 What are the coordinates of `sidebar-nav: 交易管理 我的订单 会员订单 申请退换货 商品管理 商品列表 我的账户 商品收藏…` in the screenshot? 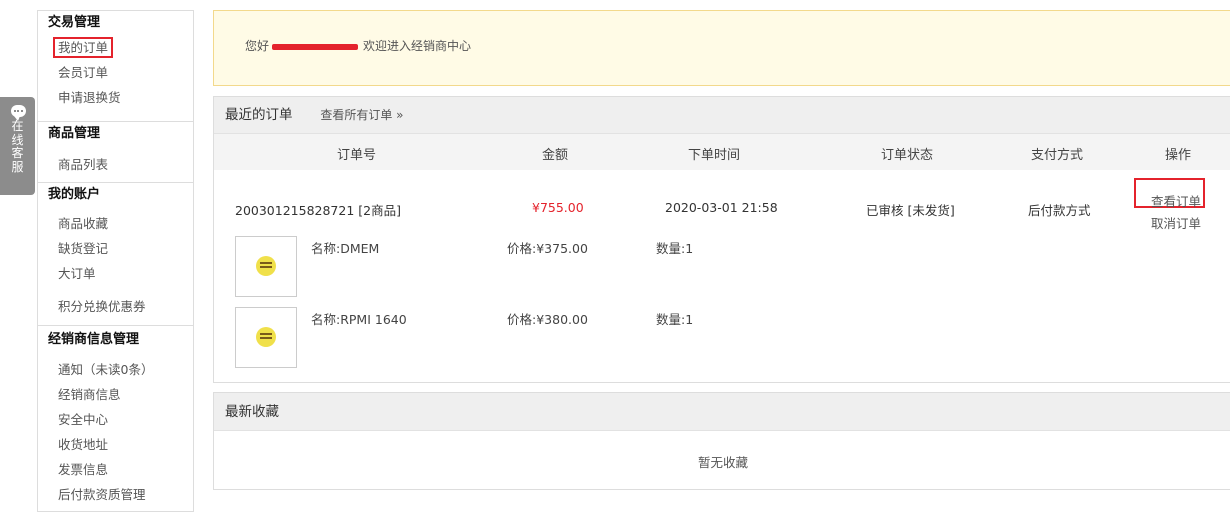 It's located at (115, 261).